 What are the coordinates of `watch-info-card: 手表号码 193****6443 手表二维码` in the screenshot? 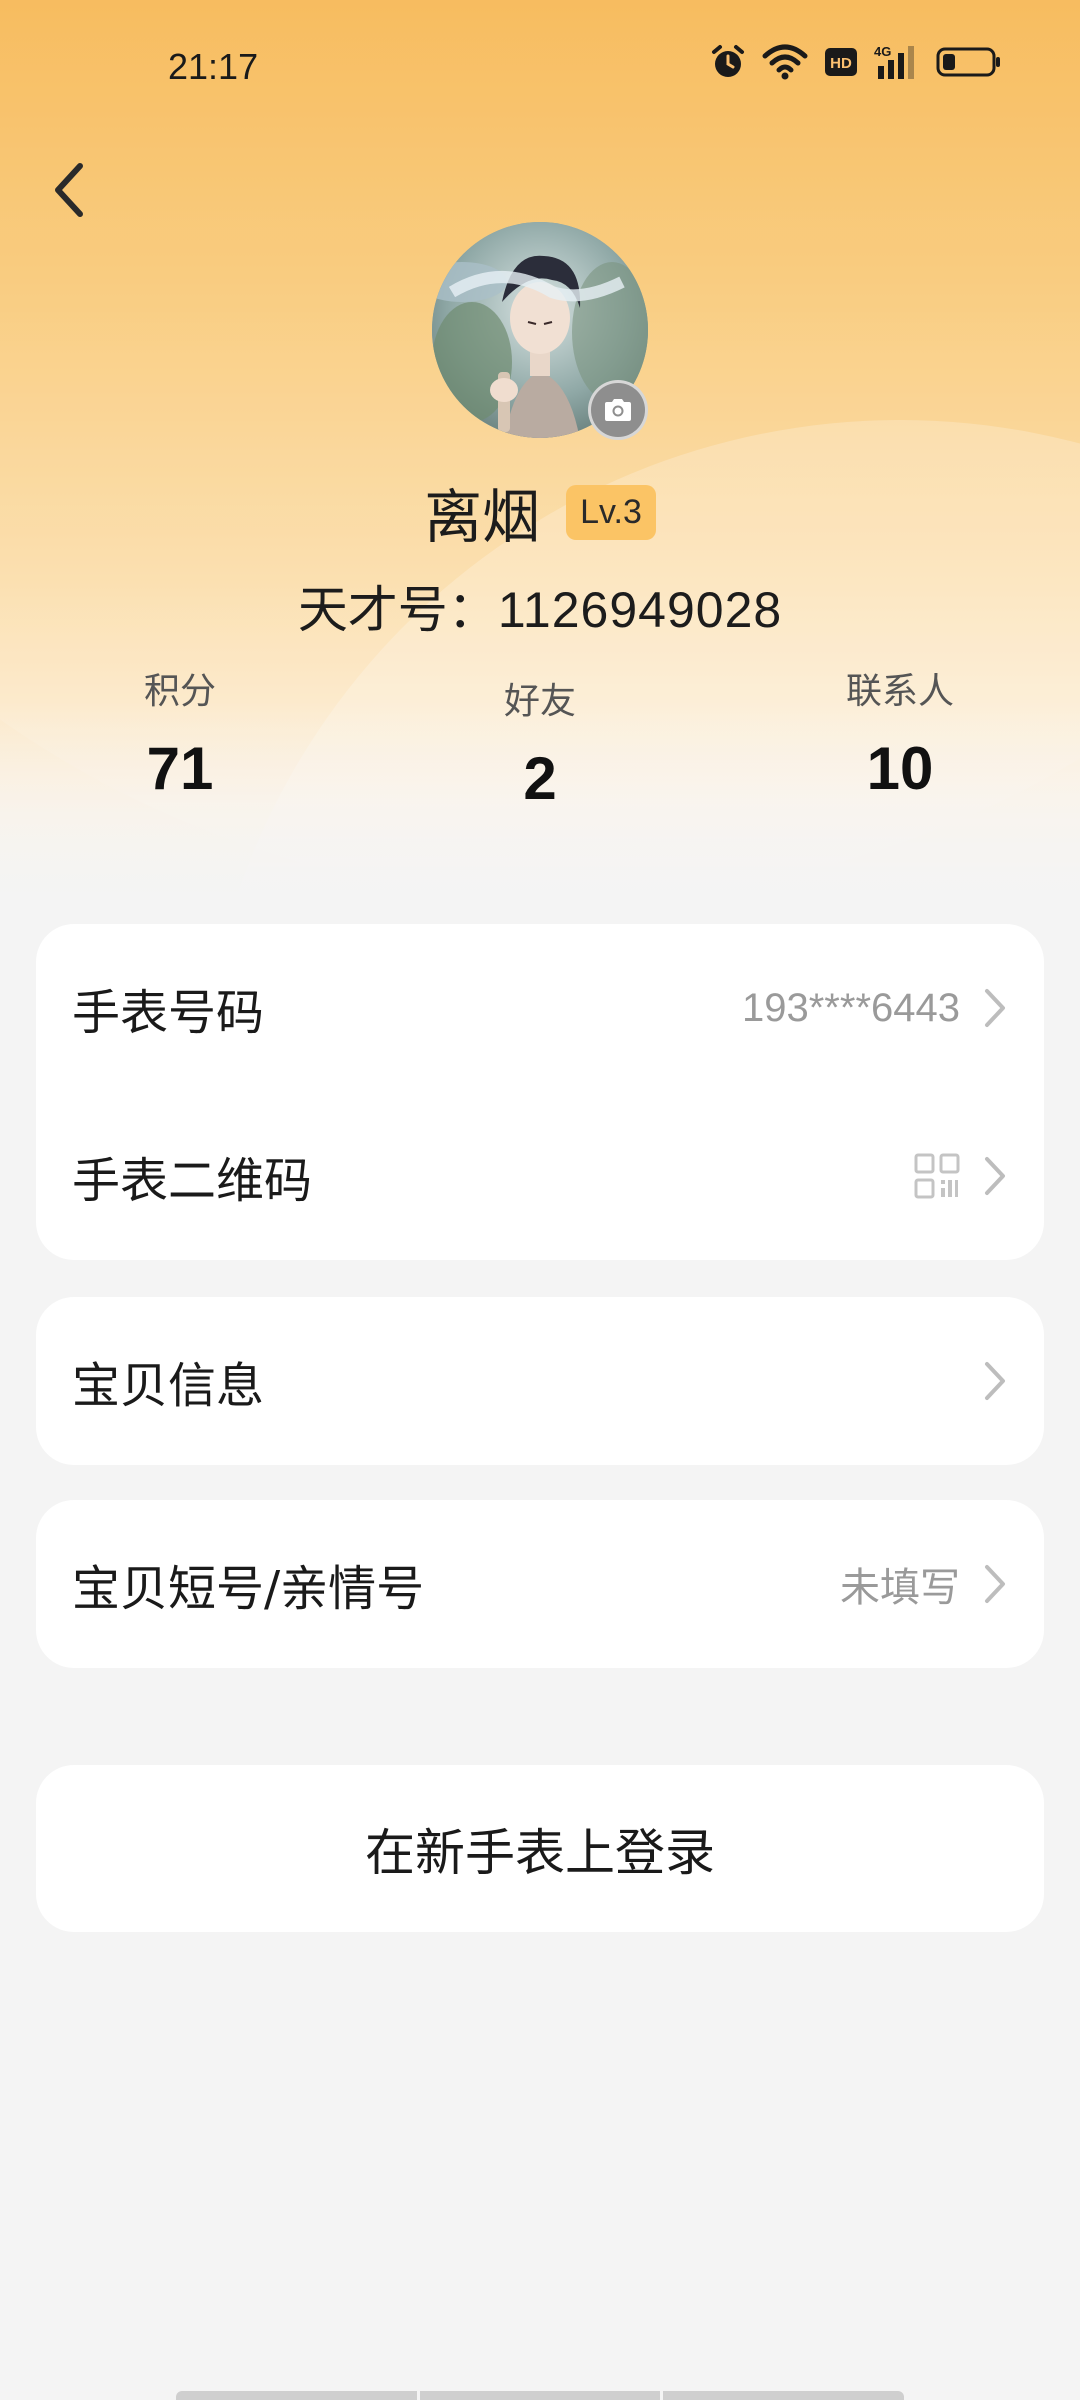 It's located at (540, 1092).